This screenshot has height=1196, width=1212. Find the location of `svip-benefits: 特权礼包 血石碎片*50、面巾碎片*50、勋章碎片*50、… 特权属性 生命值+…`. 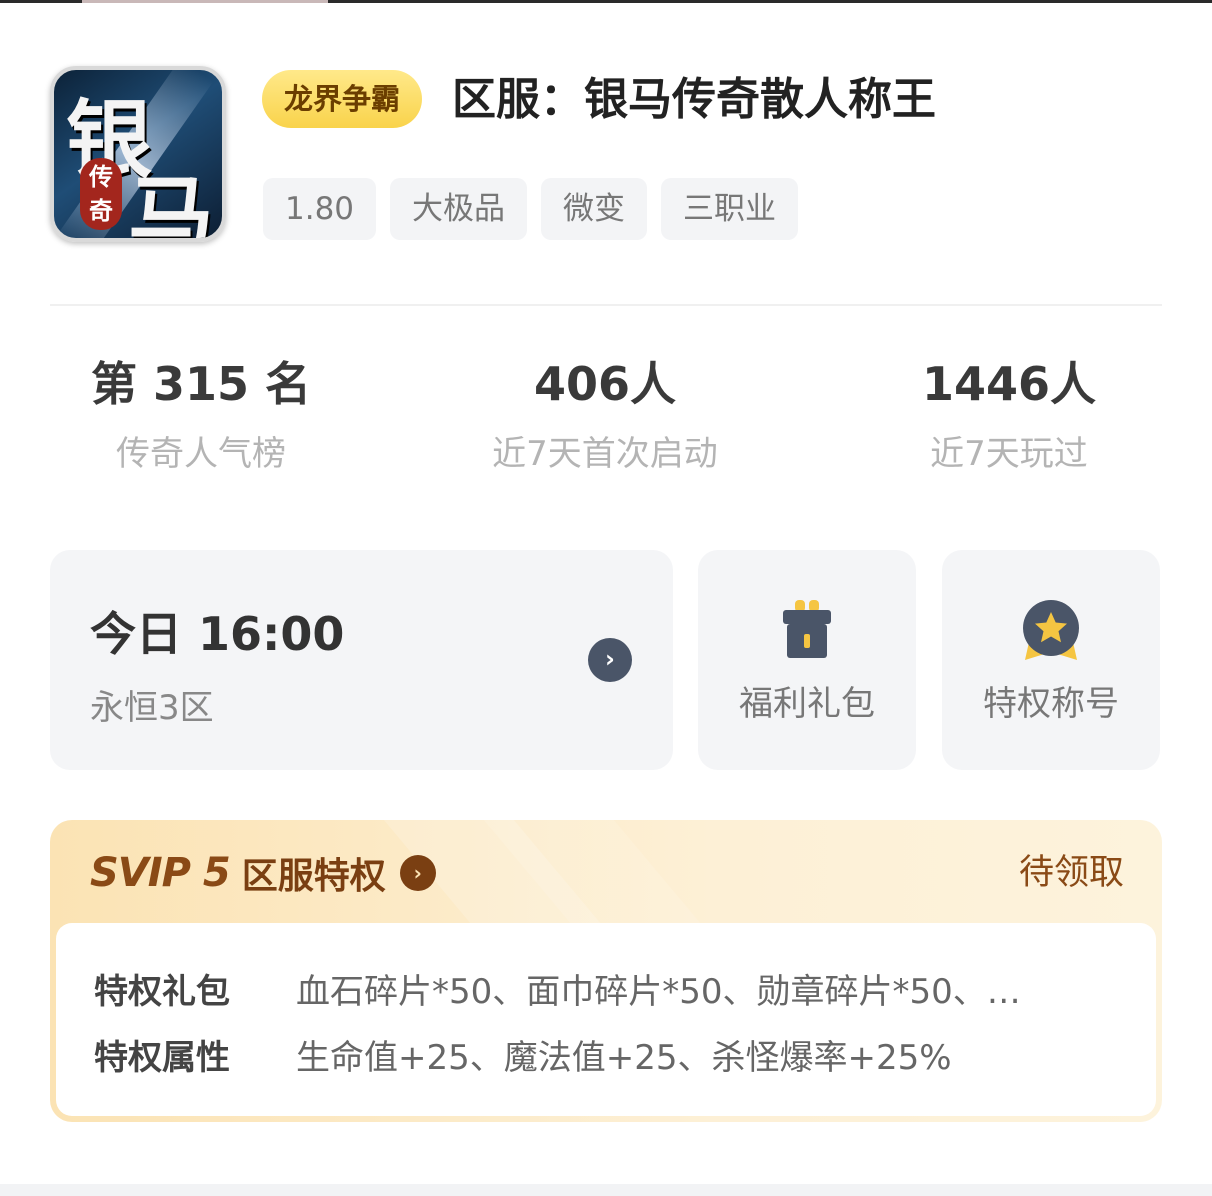

svip-benefits: 特权礼包 血石碎片*50、面巾碎片*50、勋章碎片*50、… 特权属性 生命值+… is located at coordinates (606, 1019).